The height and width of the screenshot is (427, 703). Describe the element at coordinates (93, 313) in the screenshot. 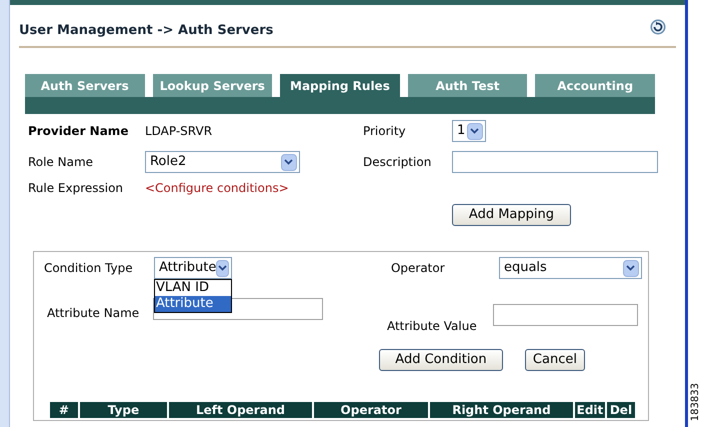

I see `field-label: Attribute Name` at that location.